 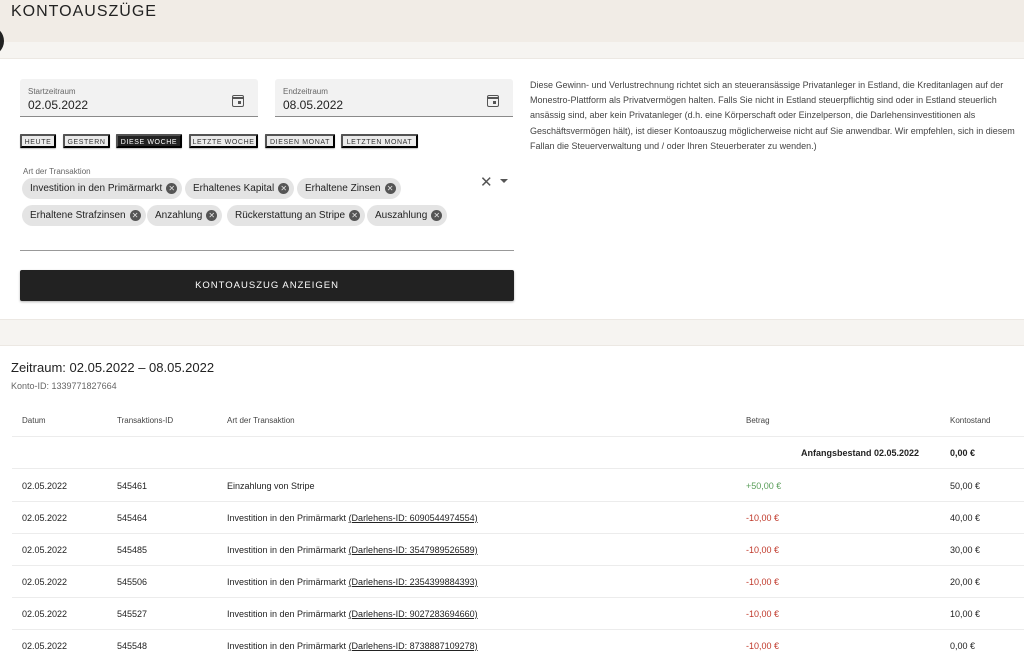 I want to click on chip-primary-market: Investition in den Primärmarkt ✕, so click(x=102, y=188).